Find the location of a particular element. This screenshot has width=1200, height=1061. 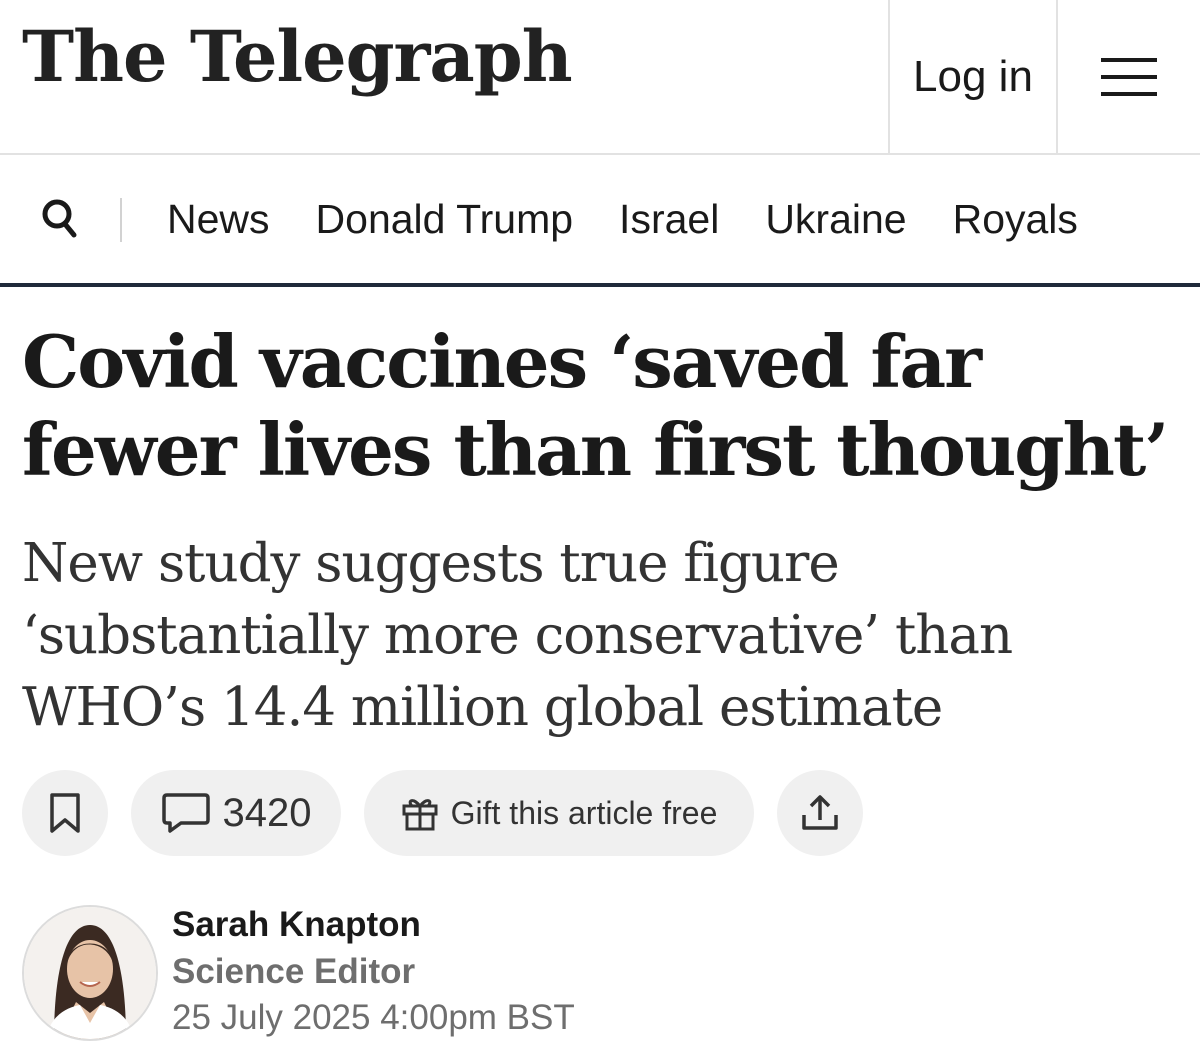

gift-icon is located at coordinates (420, 815).